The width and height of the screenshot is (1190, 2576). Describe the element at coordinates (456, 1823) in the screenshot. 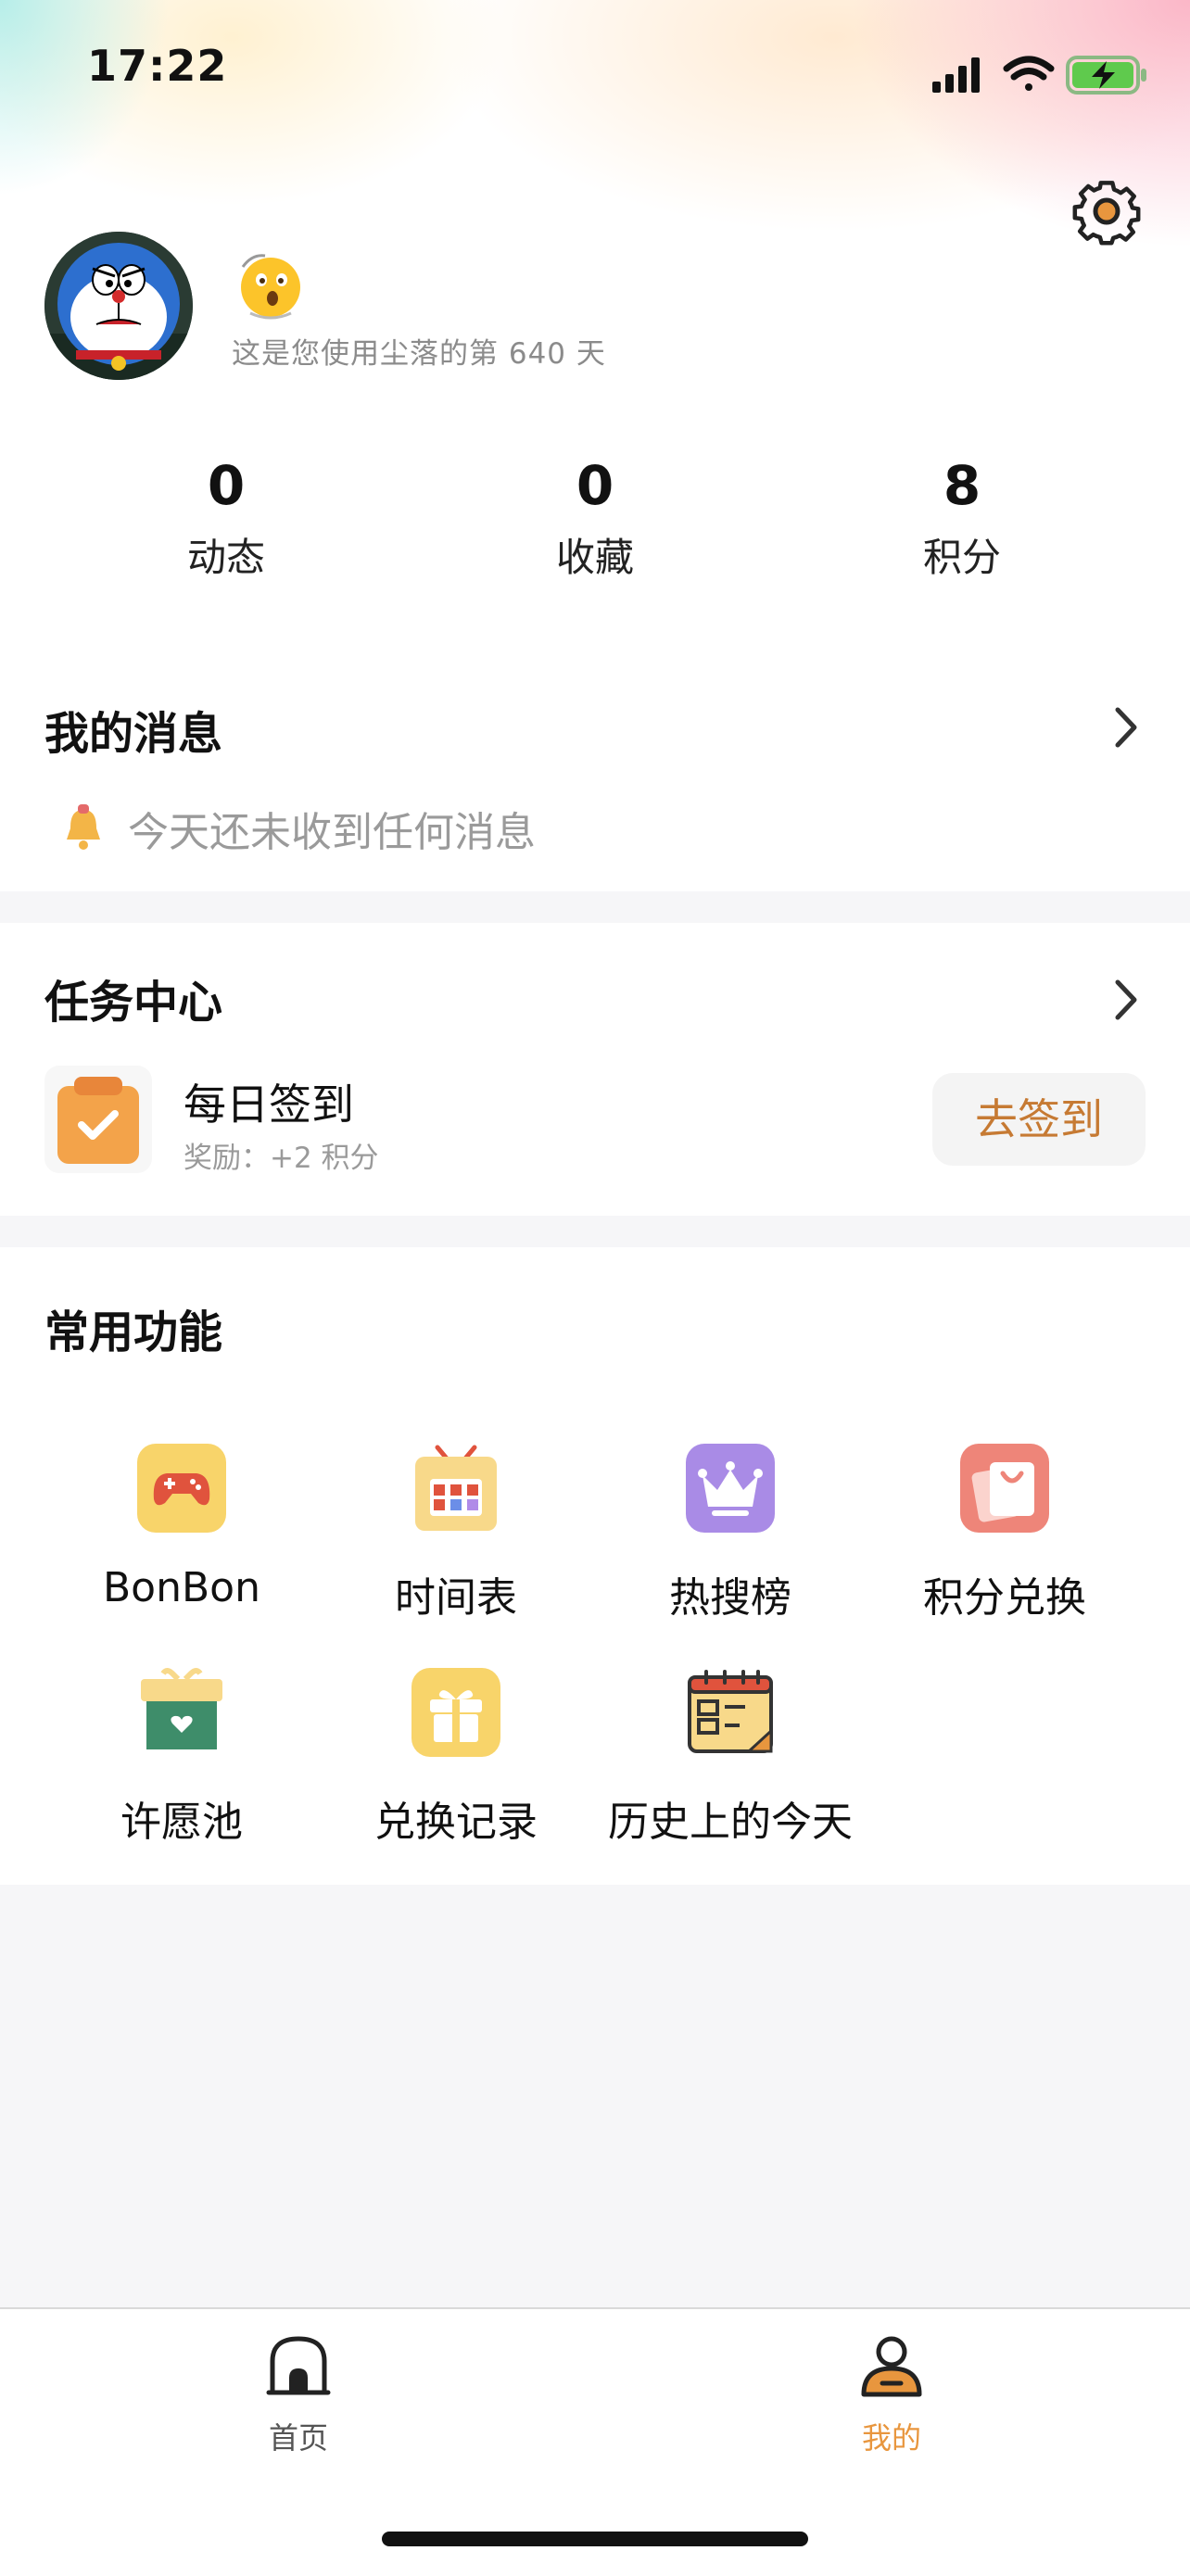

I see `feature-label: 兑换记录` at that location.